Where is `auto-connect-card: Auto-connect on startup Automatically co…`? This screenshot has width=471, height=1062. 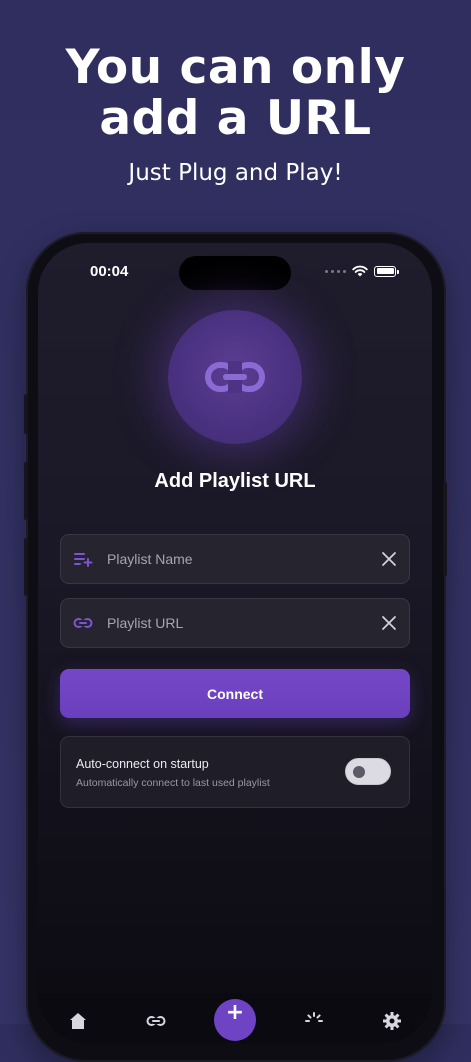
auto-connect-card: Auto-connect on startup Automatically co… is located at coordinates (235, 772).